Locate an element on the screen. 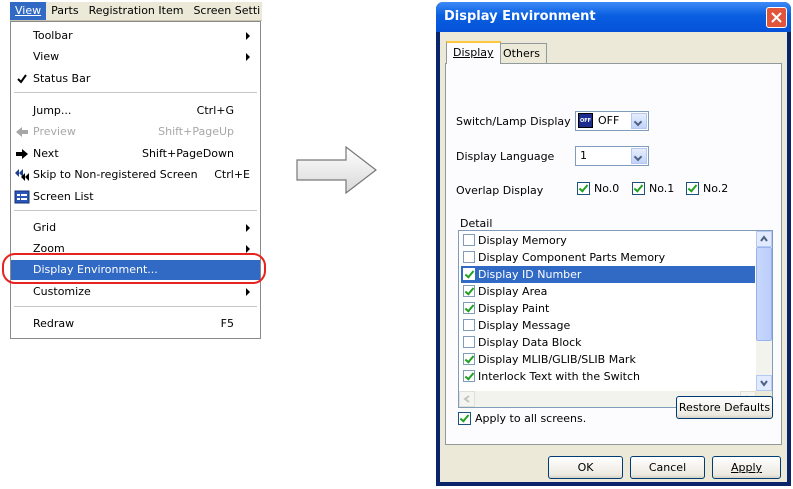 The width and height of the screenshot is (793, 489). overlap-no1-checkbox is located at coordinates (638, 188).